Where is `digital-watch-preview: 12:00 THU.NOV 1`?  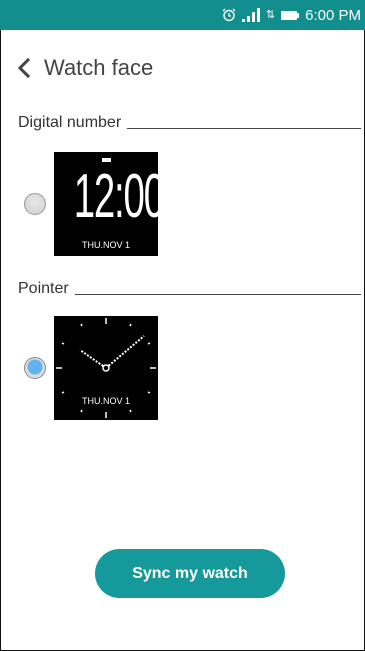
digital-watch-preview: 12:00 THU.NOV 1 is located at coordinates (109, 204).